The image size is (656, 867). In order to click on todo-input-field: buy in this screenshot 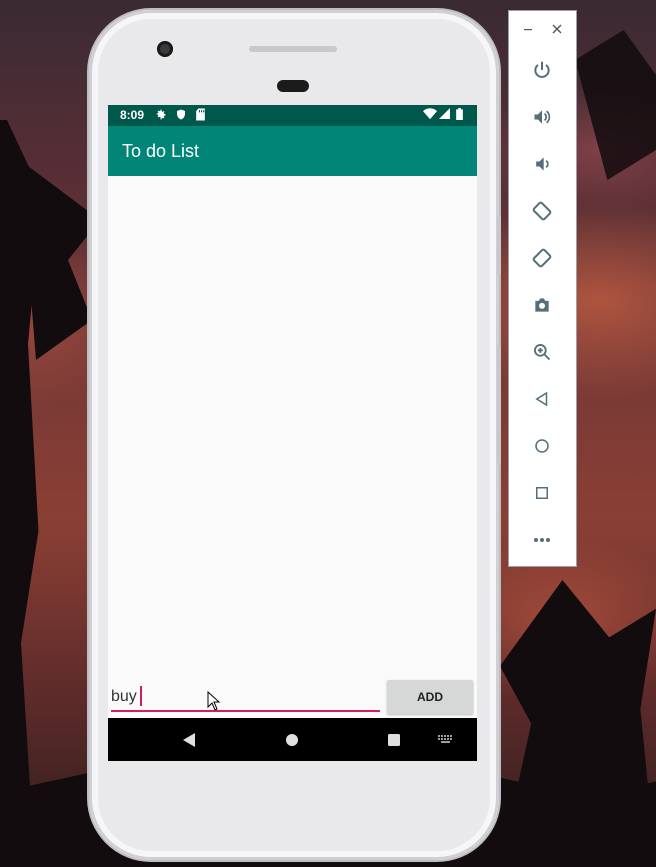, I will do `click(245, 698)`.